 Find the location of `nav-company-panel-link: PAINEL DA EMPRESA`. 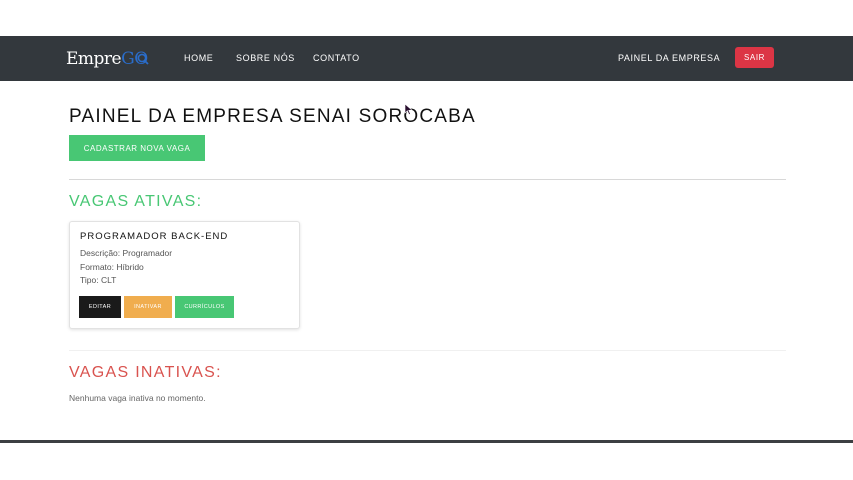

nav-company-panel-link: PAINEL DA EMPRESA is located at coordinates (669, 58).